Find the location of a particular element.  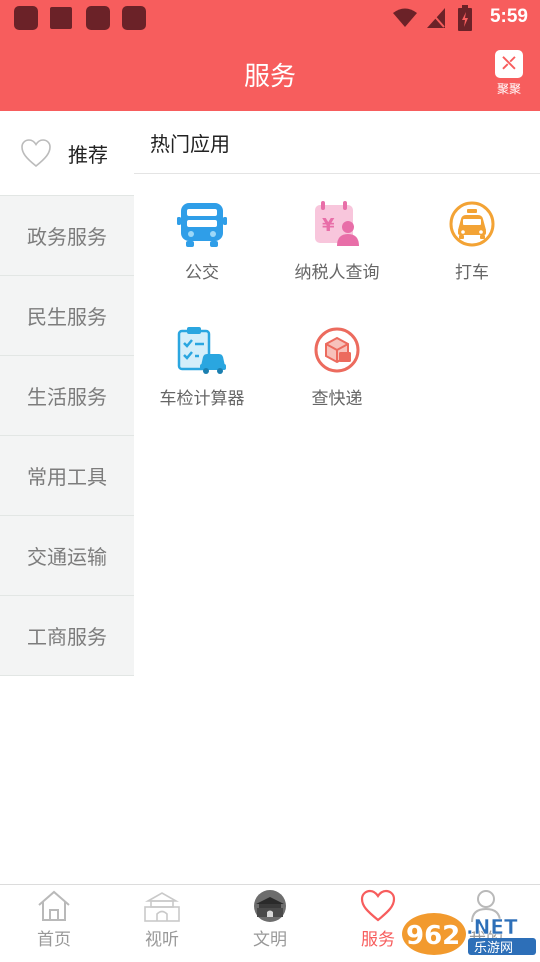

watermark-site: 乐游网 is located at coordinates (493, 948).